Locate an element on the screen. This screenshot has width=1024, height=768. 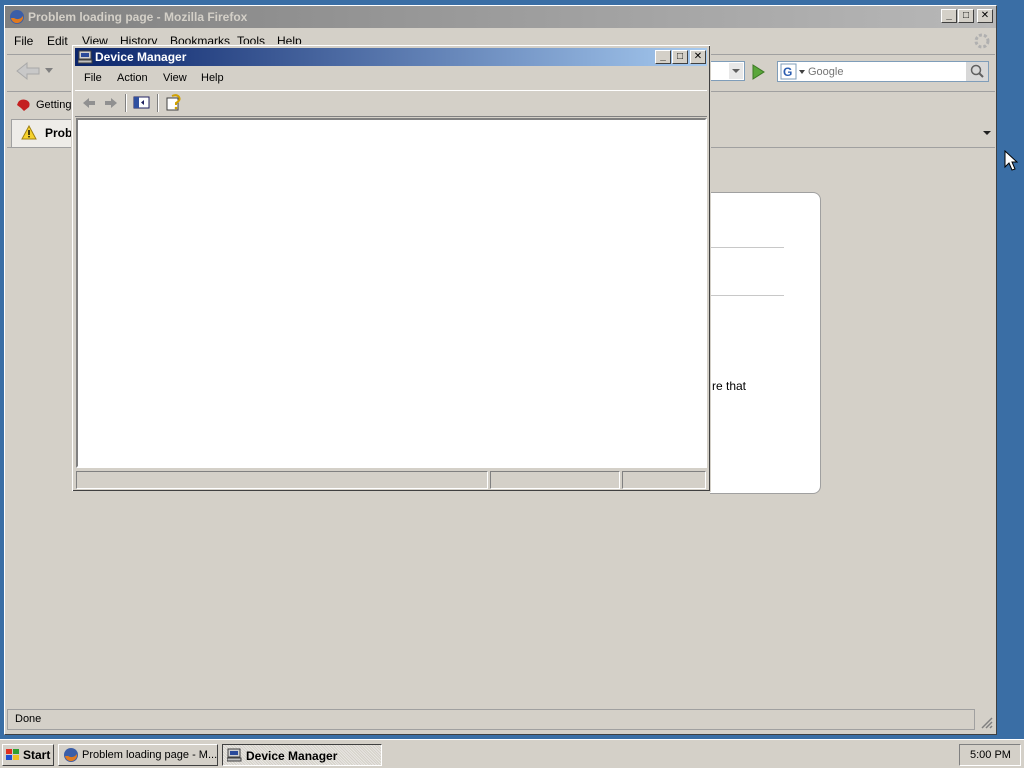
system-tray: 5:00 PM is located at coordinates (990, 755).